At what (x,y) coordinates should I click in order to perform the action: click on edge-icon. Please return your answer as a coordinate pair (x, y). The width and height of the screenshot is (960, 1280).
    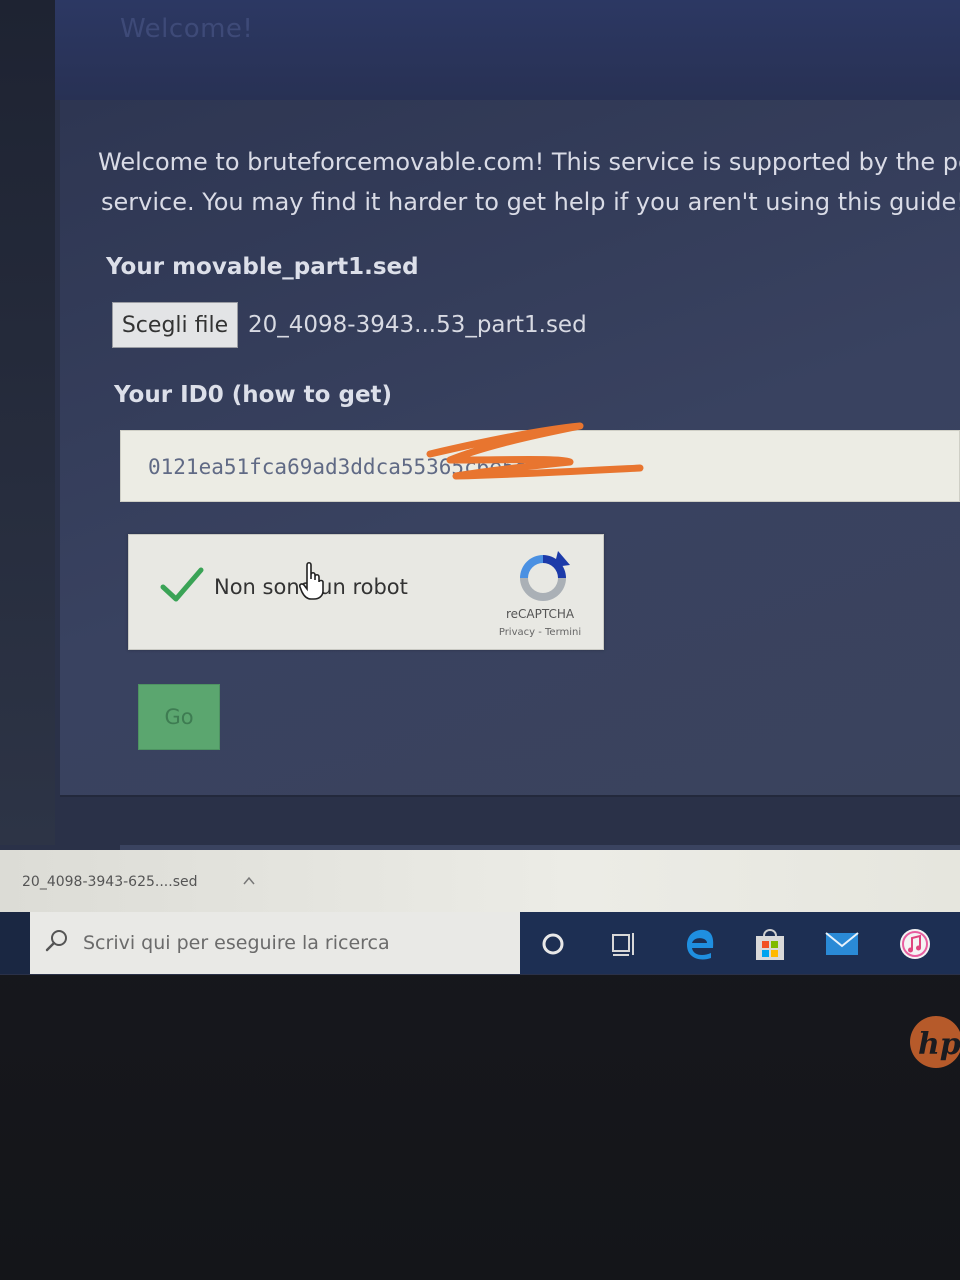
    Looking at the image, I should click on (700, 944).